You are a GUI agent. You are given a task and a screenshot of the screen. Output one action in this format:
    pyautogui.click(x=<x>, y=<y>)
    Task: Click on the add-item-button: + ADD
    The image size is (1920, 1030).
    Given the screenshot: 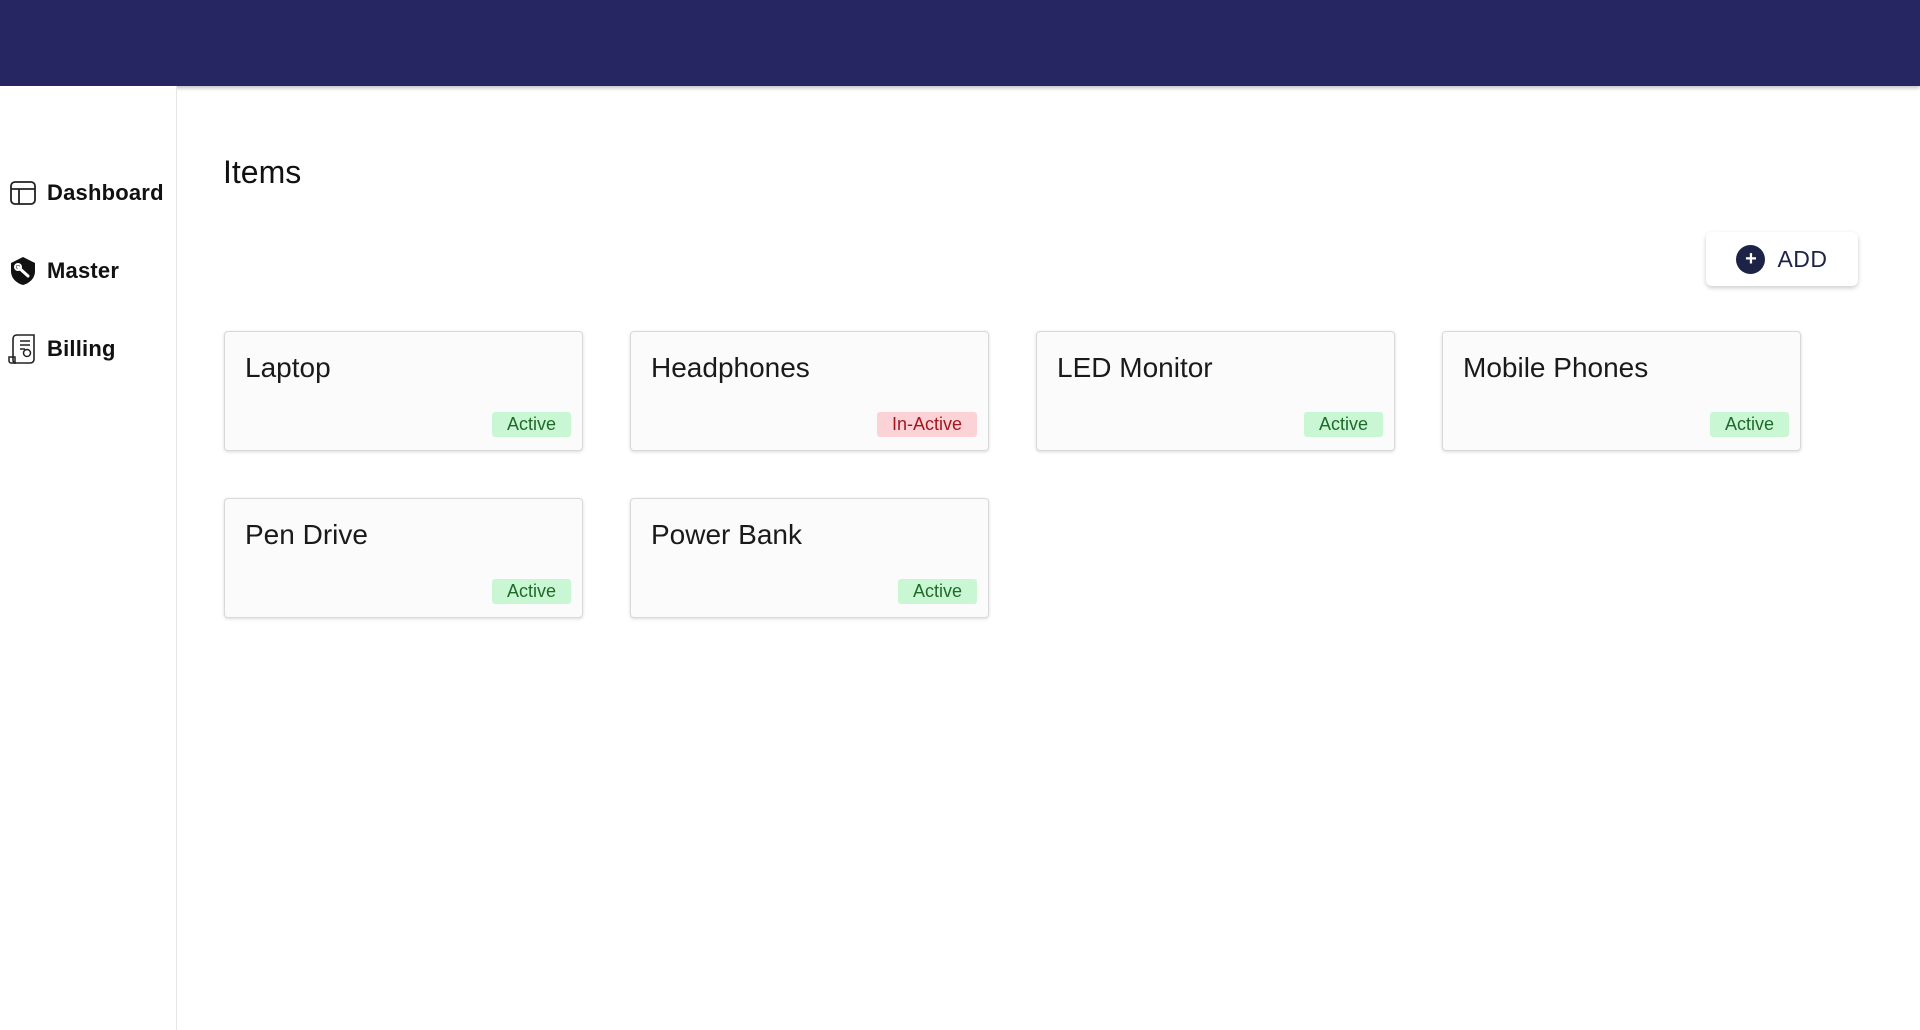 What is the action you would take?
    pyautogui.click(x=1782, y=259)
    